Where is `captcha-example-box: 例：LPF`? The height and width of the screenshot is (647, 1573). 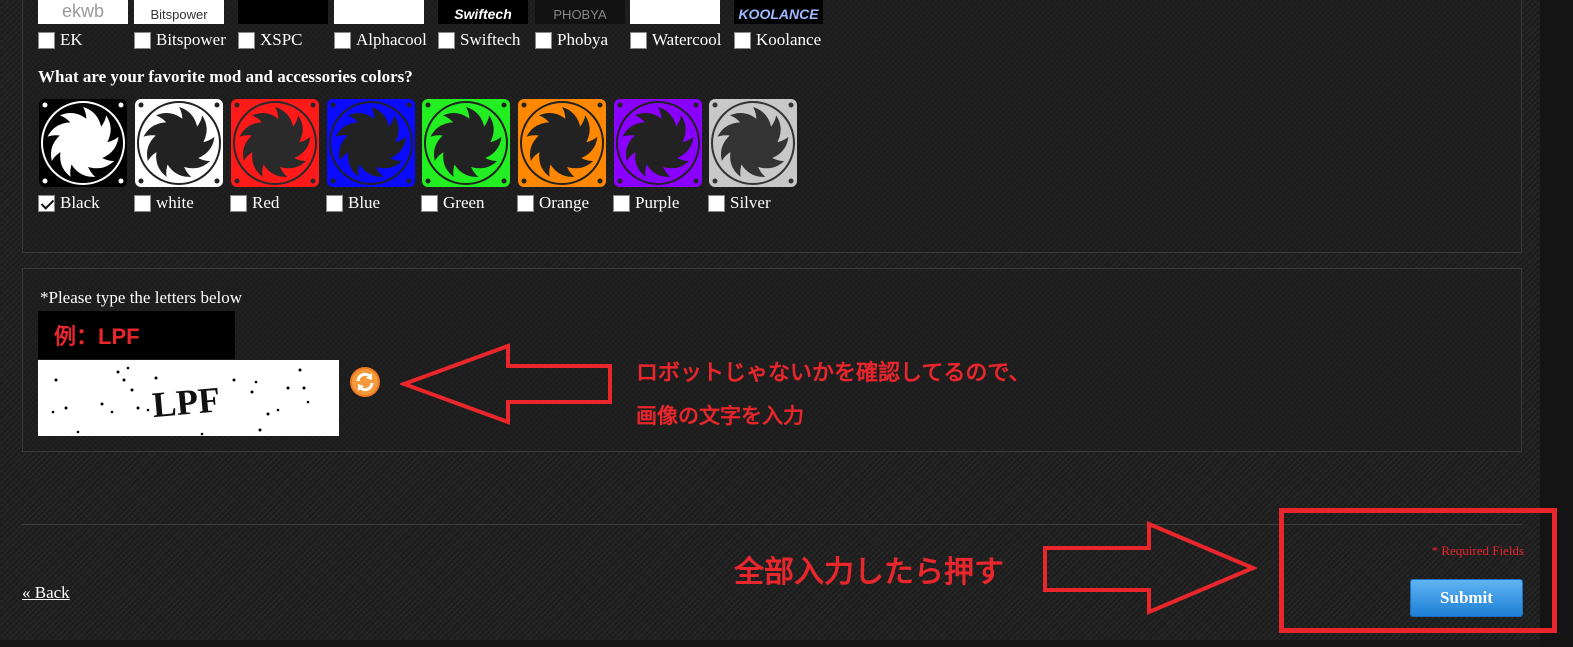 captcha-example-box: 例：LPF is located at coordinates (136, 335).